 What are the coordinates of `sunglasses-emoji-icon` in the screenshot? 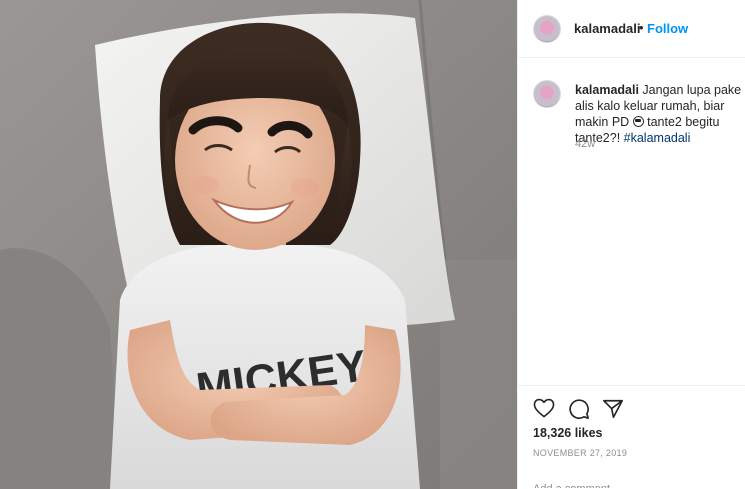 It's located at (638, 121).